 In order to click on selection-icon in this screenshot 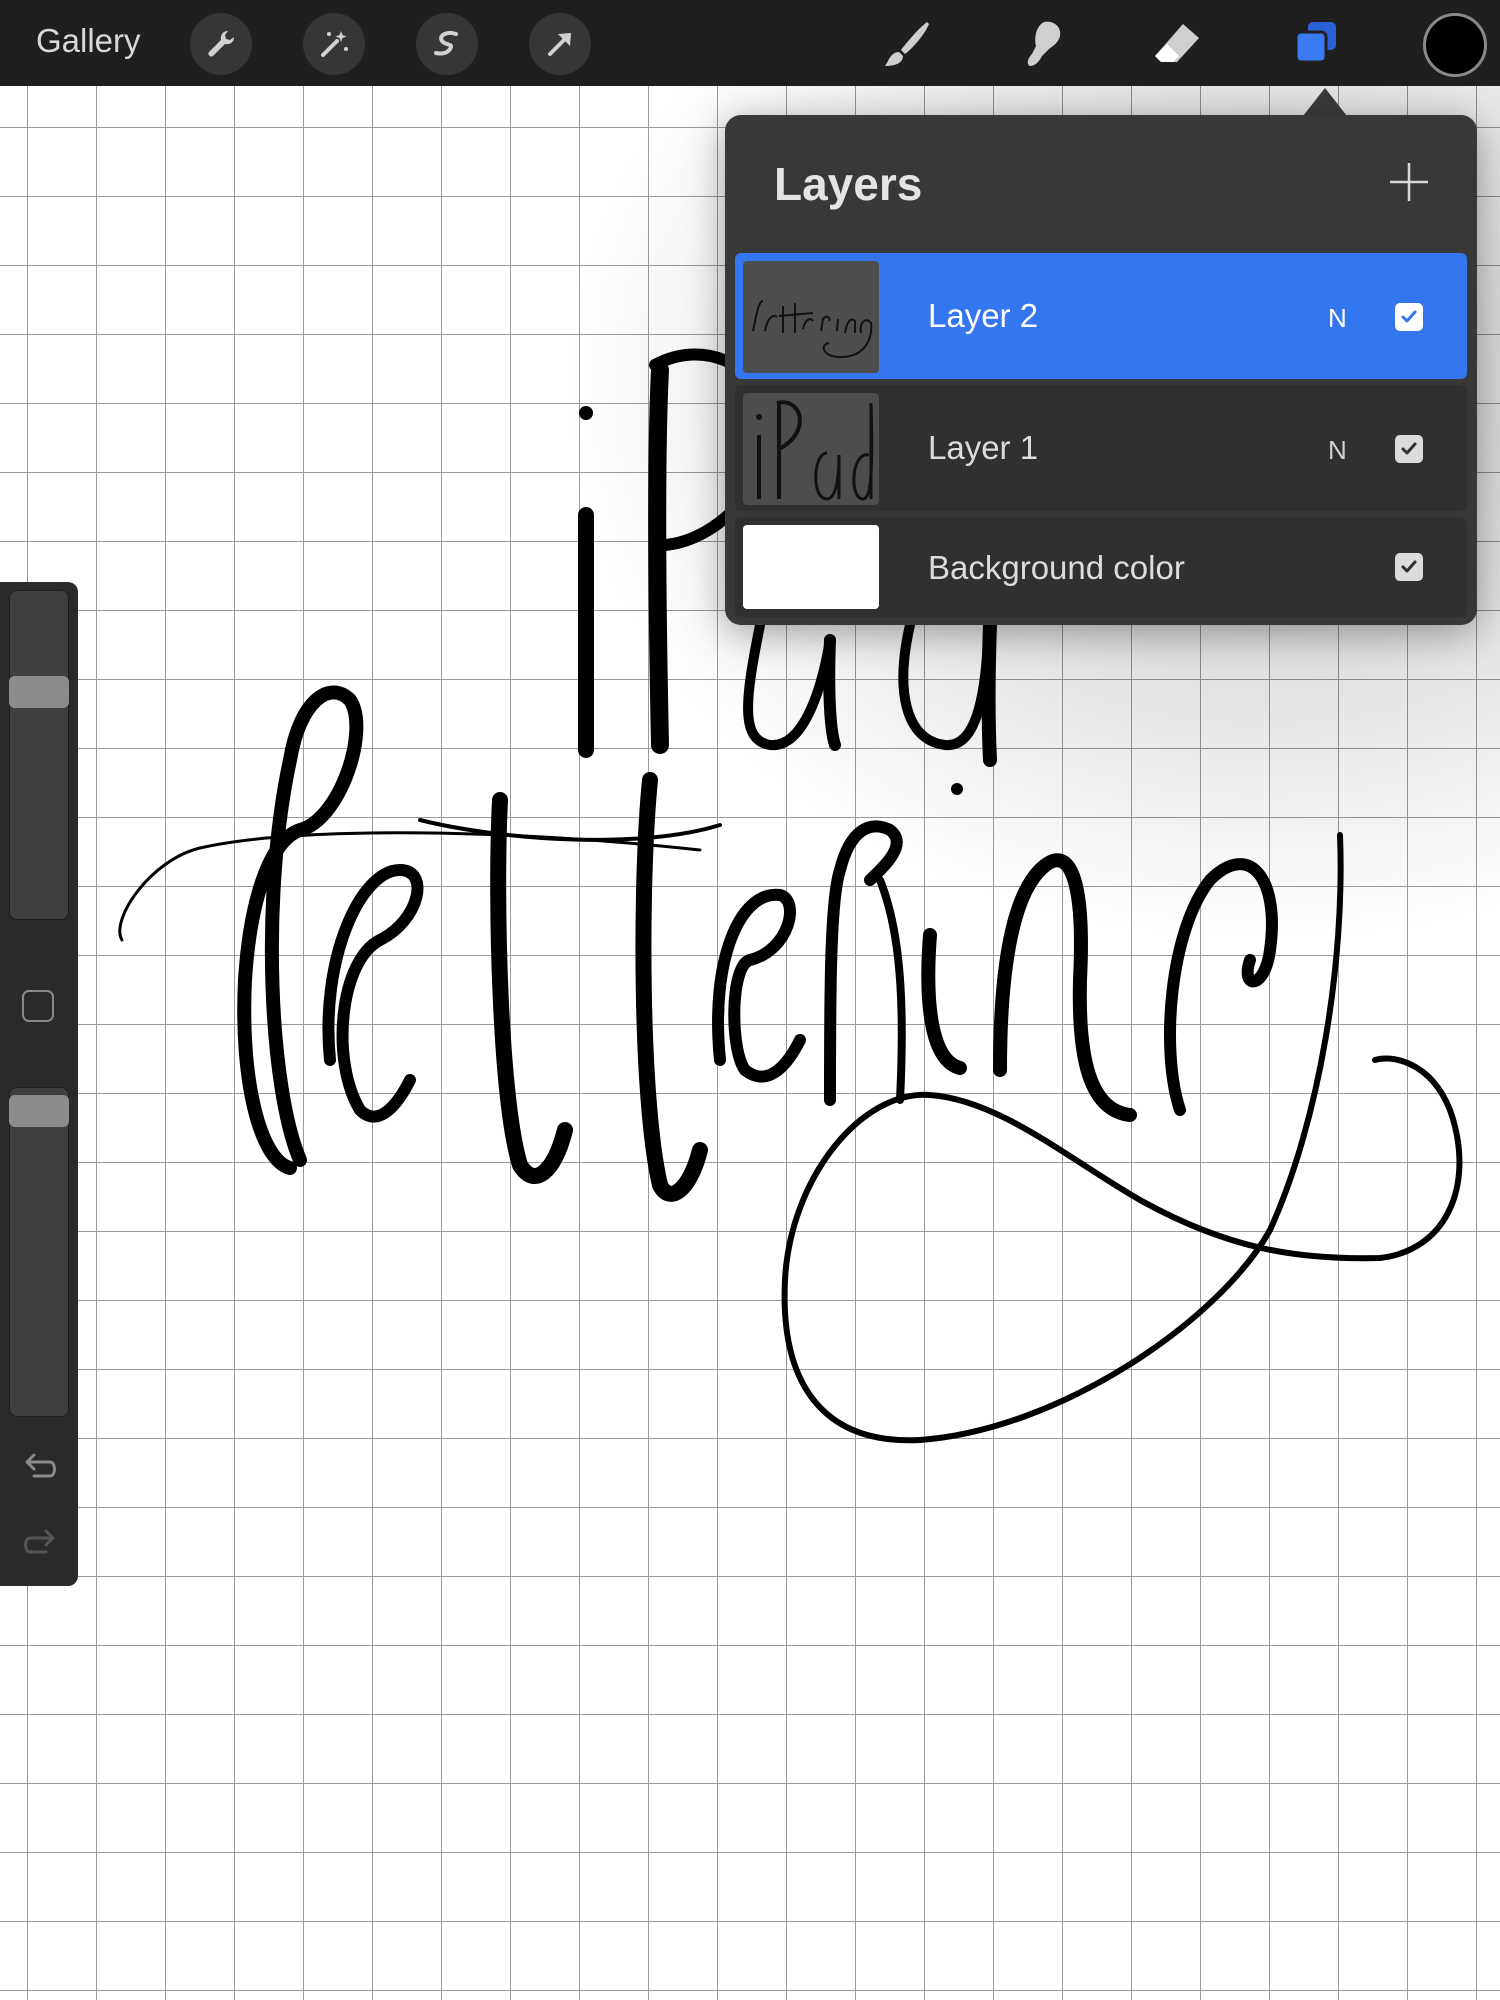, I will do `click(447, 44)`.